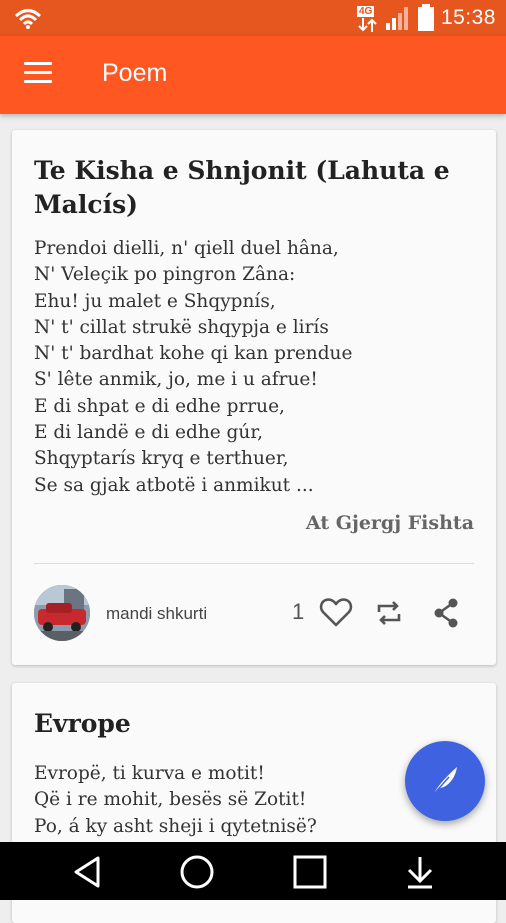 The image size is (506, 923). I want to click on status-bar: 4G 15:38, so click(253, 18).